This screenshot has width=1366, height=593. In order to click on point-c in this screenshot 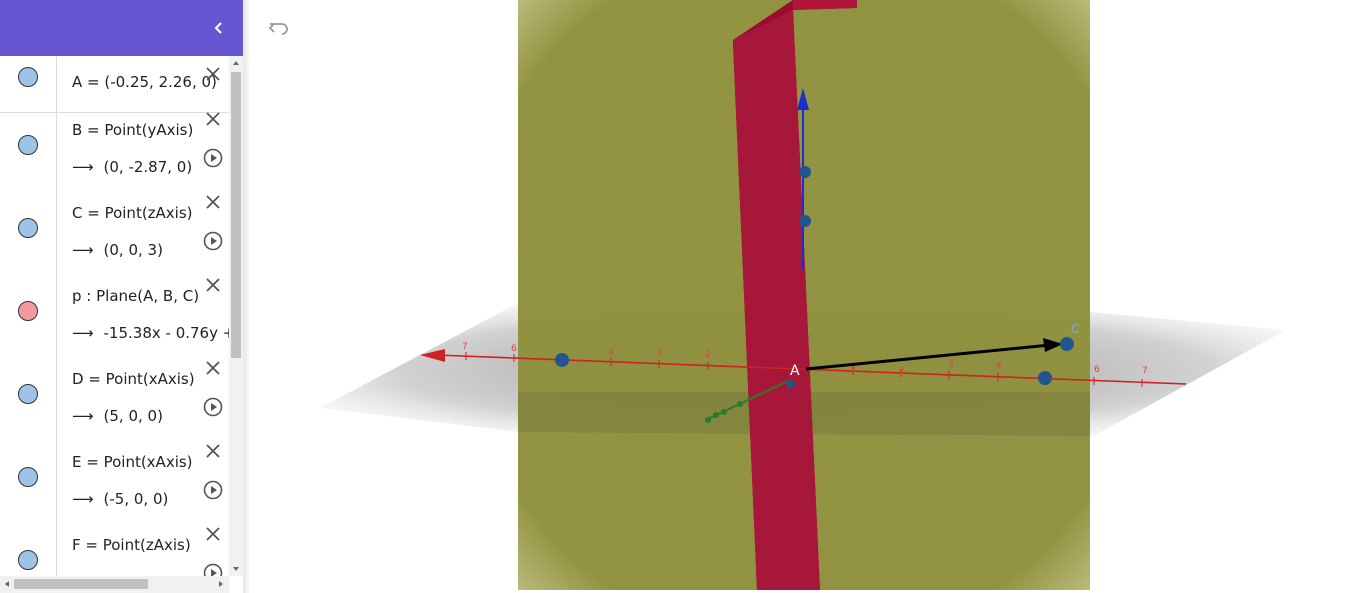, I will do `click(1067, 344)`.